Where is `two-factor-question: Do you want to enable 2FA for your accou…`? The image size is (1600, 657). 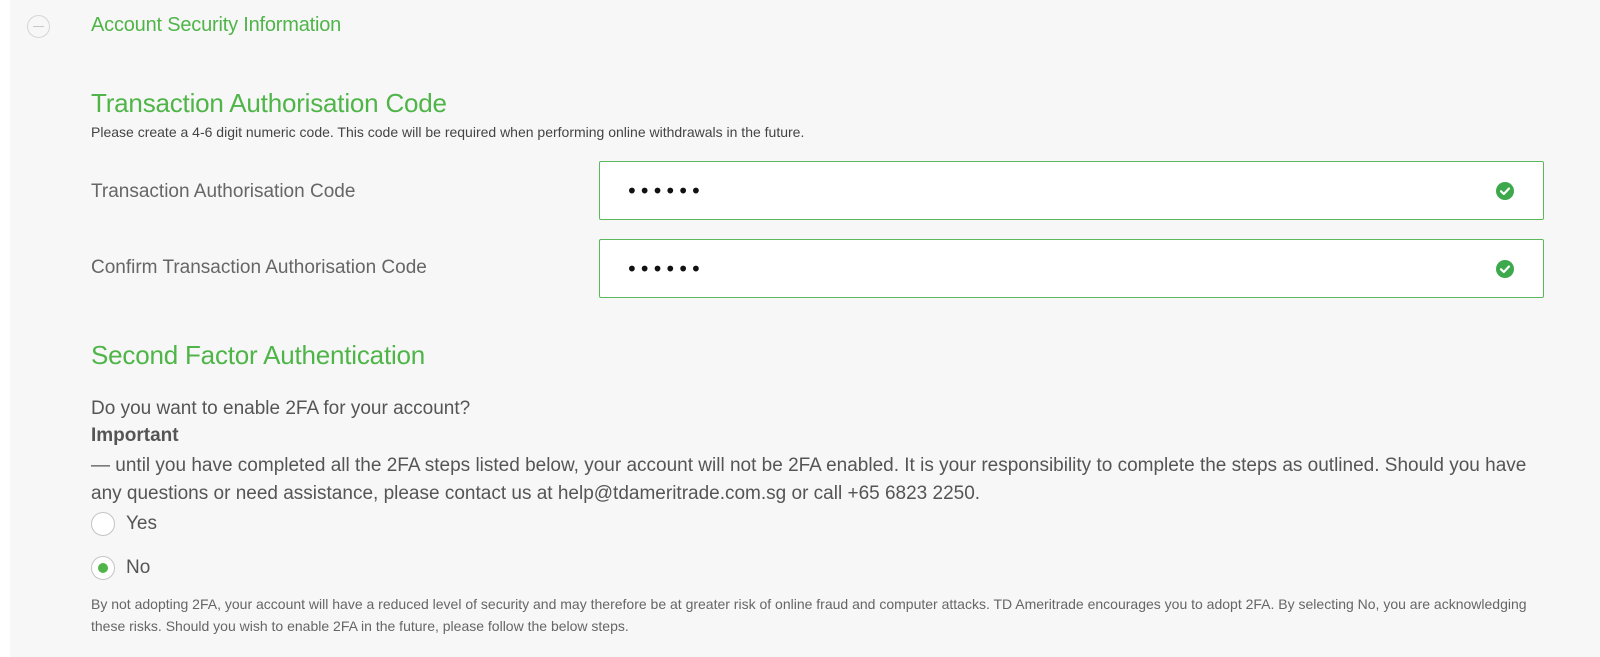
two-factor-question: Do you want to enable 2FA for your accou… is located at coordinates (281, 408).